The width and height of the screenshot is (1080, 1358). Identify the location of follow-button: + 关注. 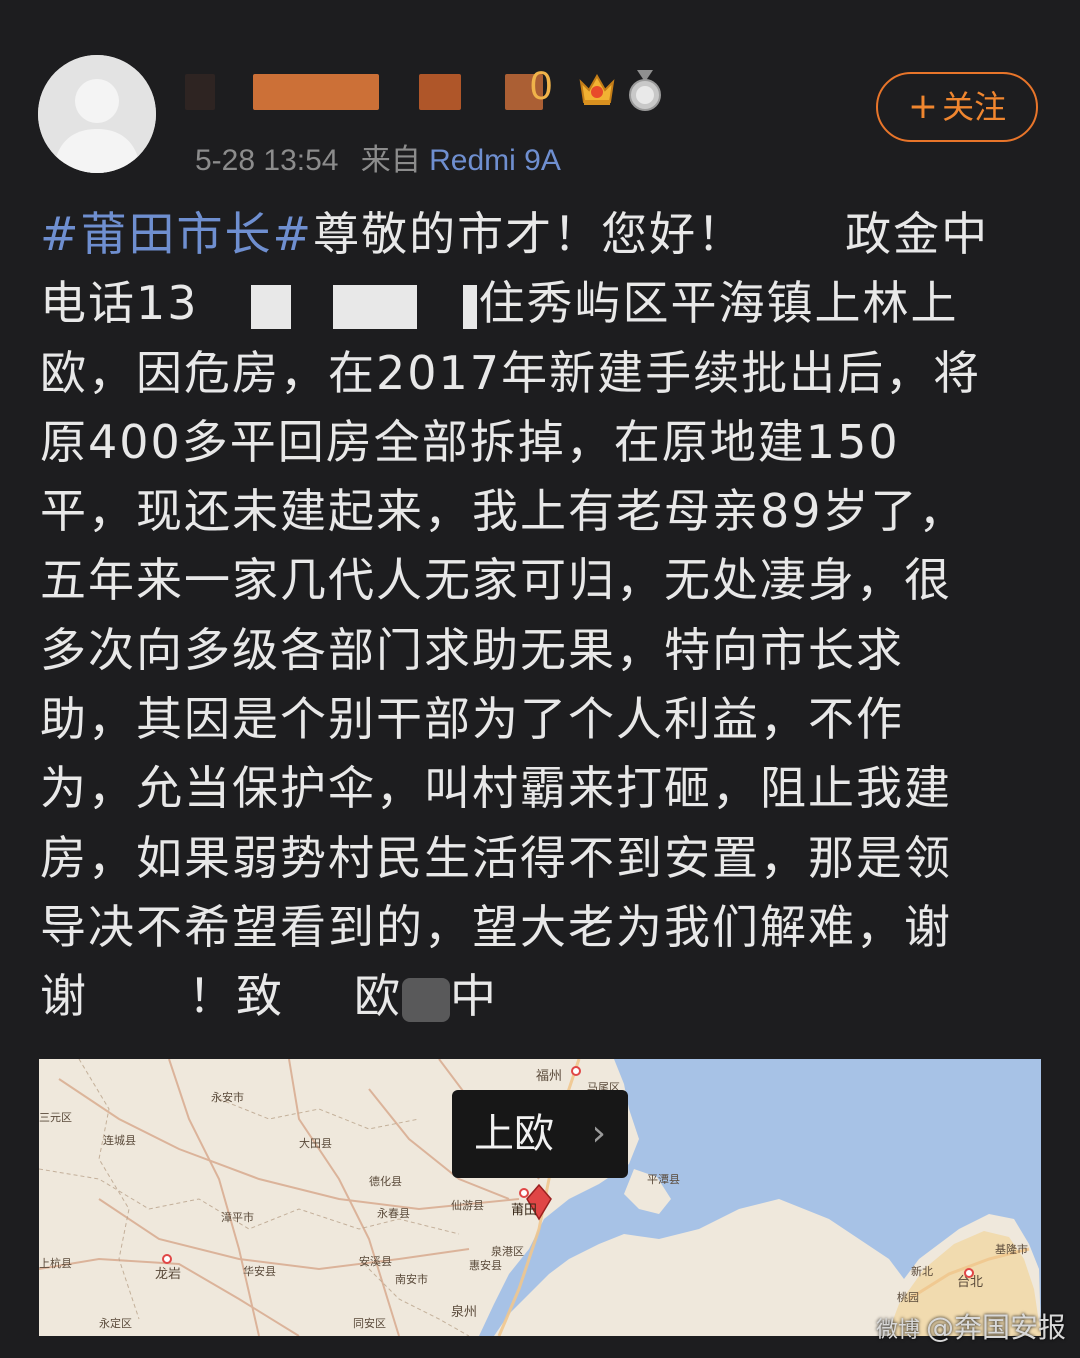
(957, 107).